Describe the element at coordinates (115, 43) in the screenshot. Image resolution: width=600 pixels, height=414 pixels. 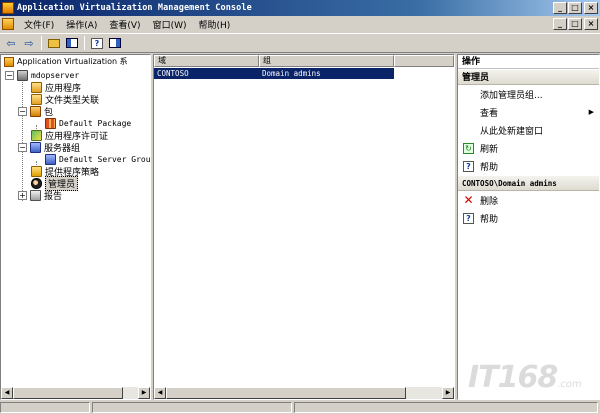
I see `show-hide-action-pane-icon` at that location.